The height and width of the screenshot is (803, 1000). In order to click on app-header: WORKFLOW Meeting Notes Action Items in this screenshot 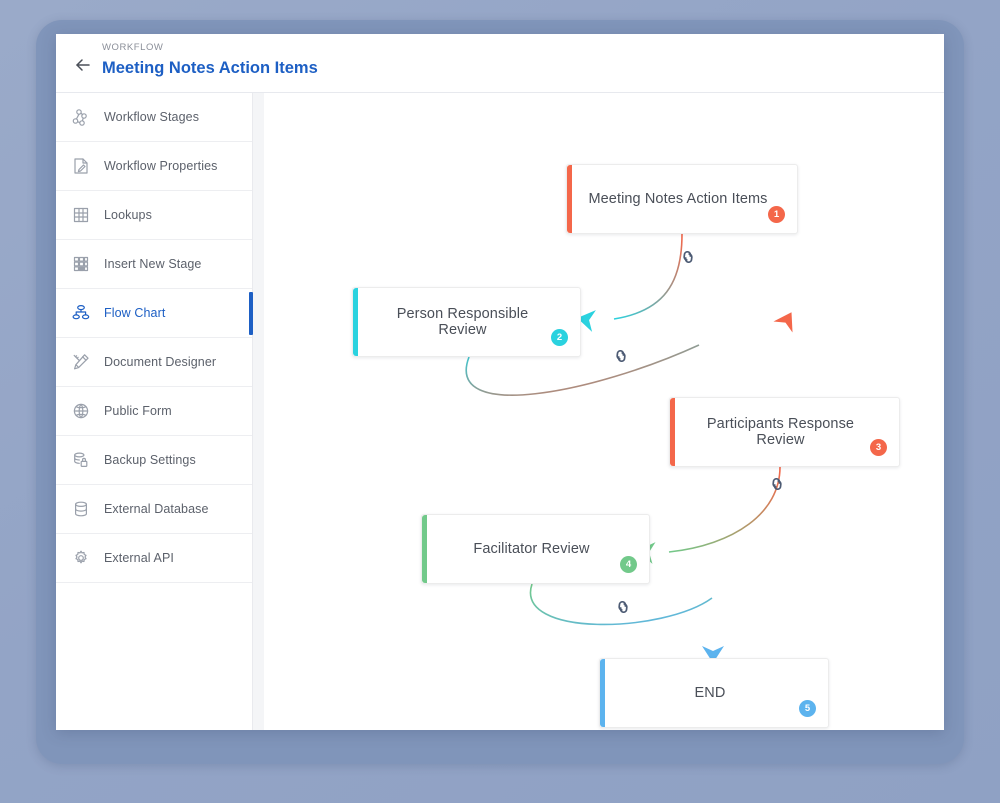, I will do `click(500, 63)`.